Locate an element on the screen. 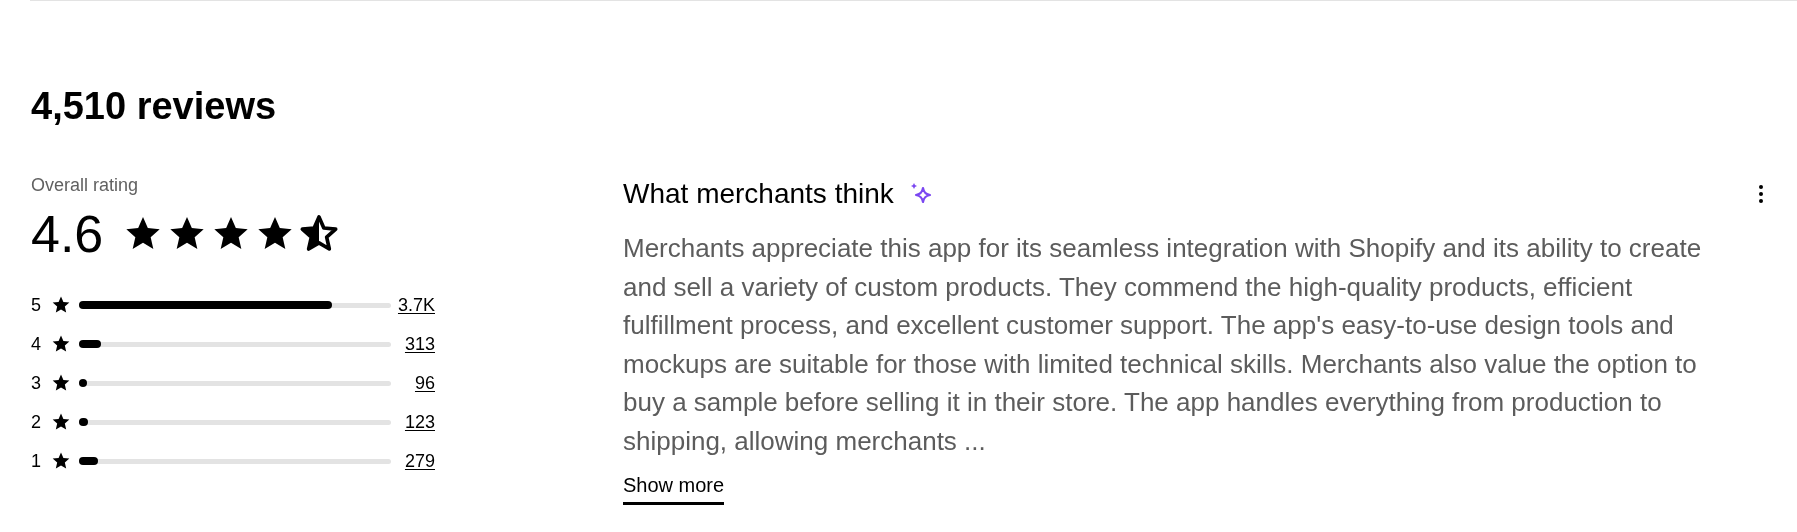 The width and height of the screenshot is (1797, 532). review-count-link: 313 is located at coordinates (414, 344).